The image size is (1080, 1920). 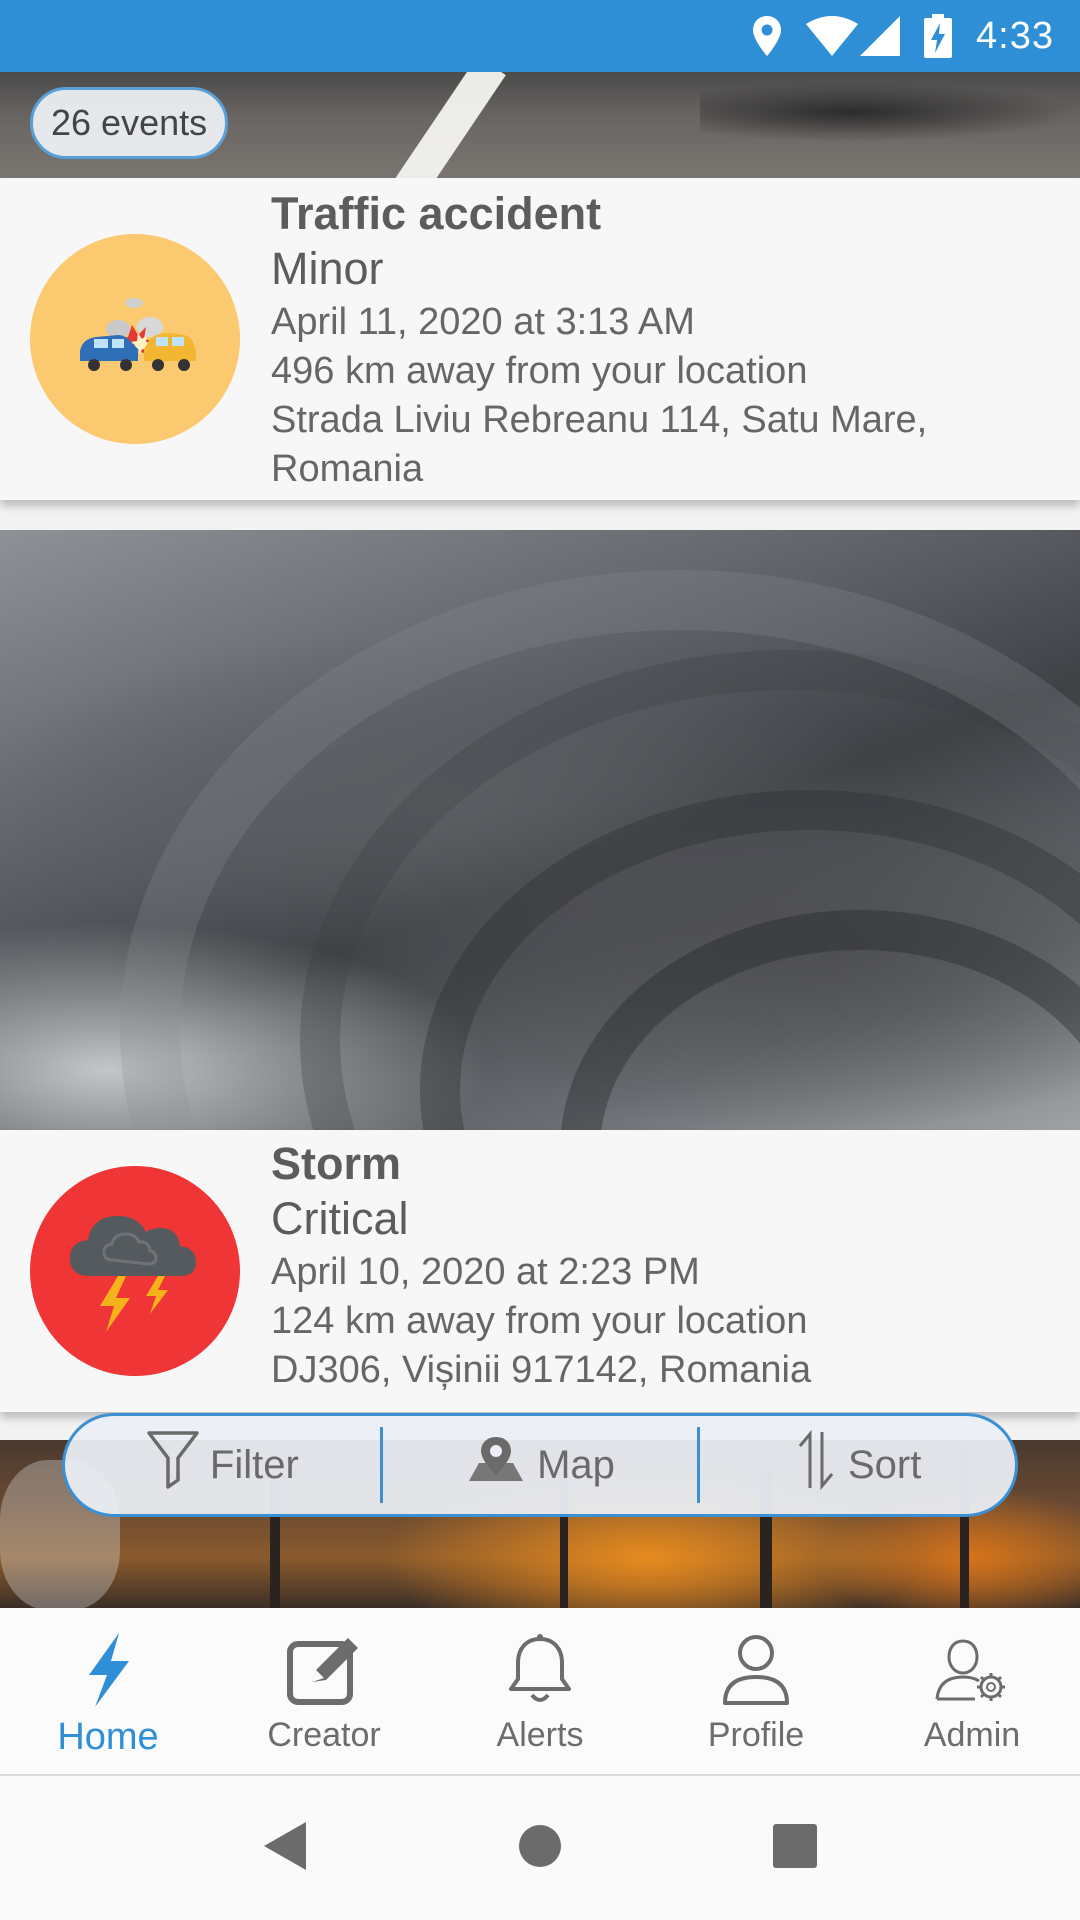 I want to click on nav-home: Home, so click(x=108, y=1691).